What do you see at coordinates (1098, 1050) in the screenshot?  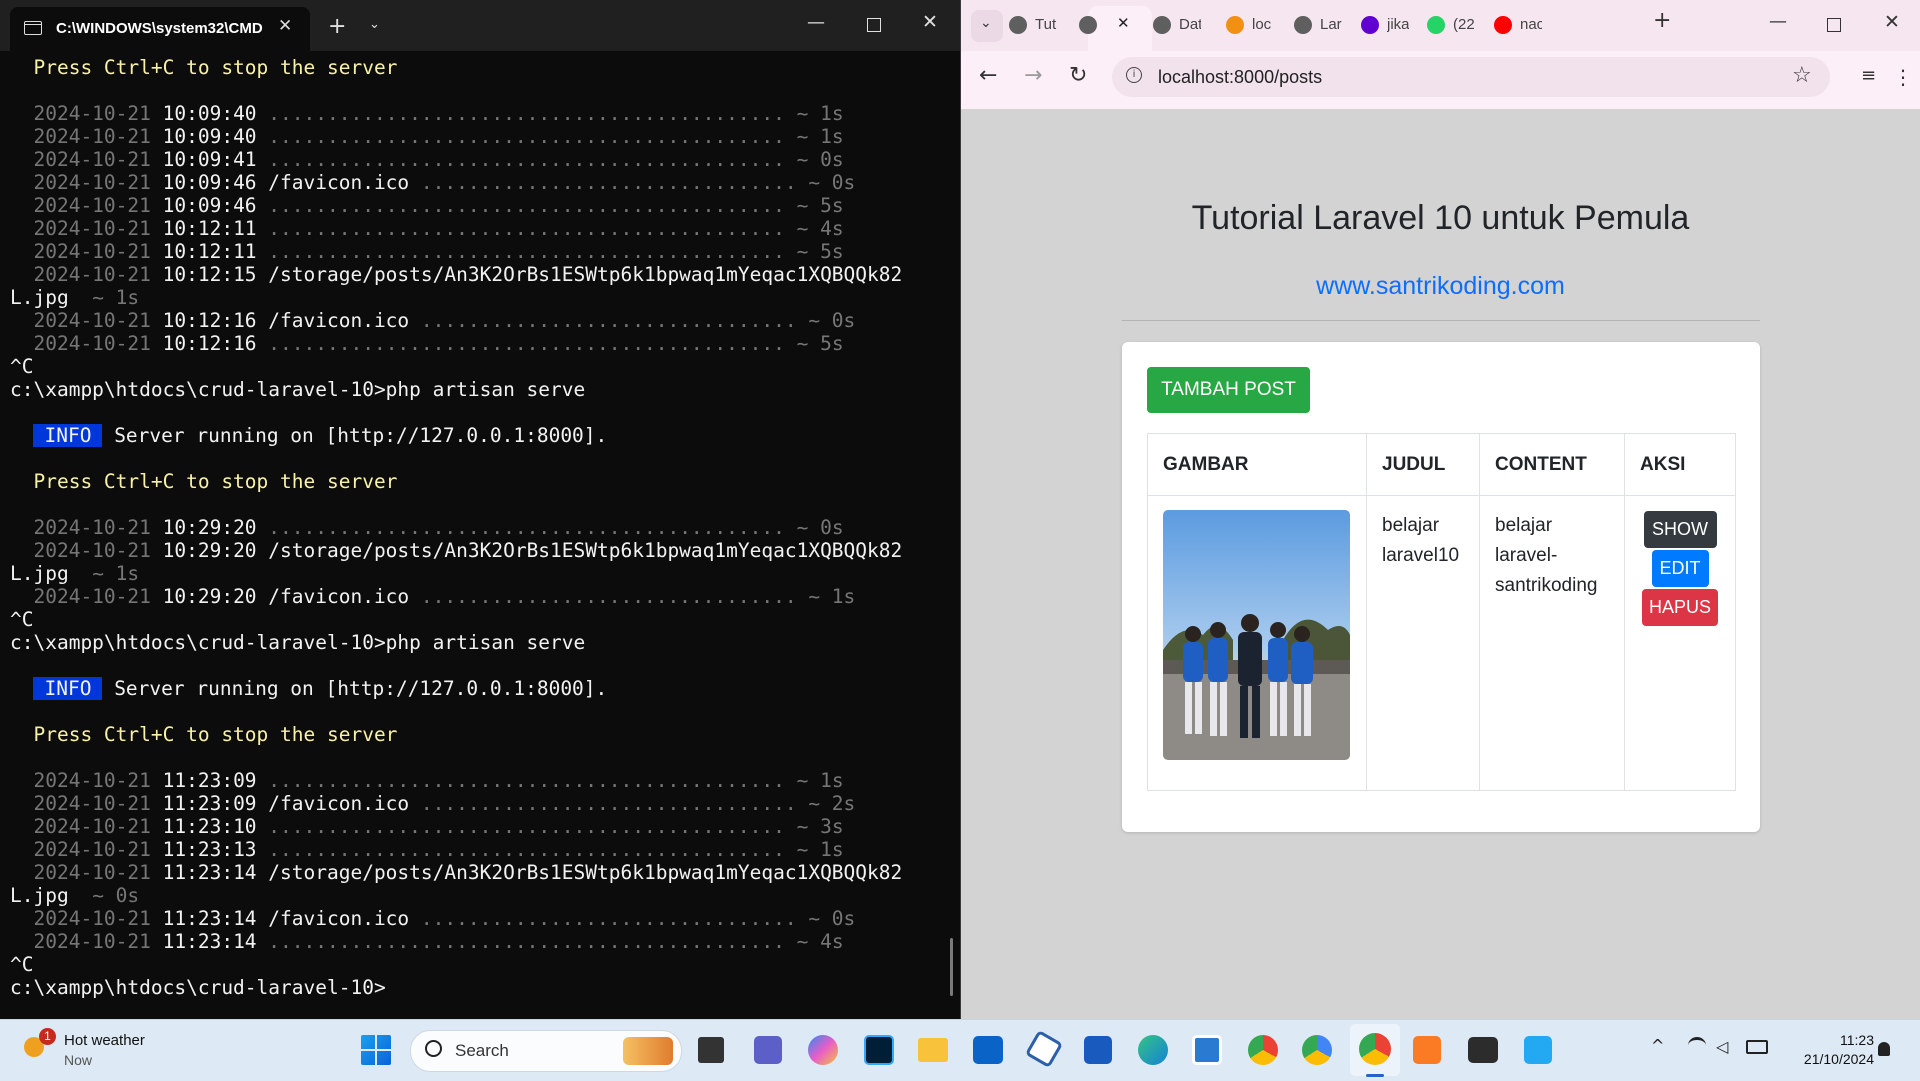 I see `word-icon` at bounding box center [1098, 1050].